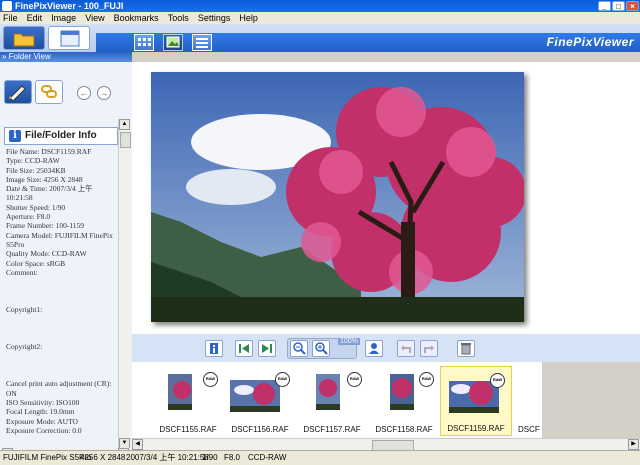  Describe the element at coordinates (44, 430) in the screenshot. I see `info-line: Exposure Correction: 0.0` at that location.